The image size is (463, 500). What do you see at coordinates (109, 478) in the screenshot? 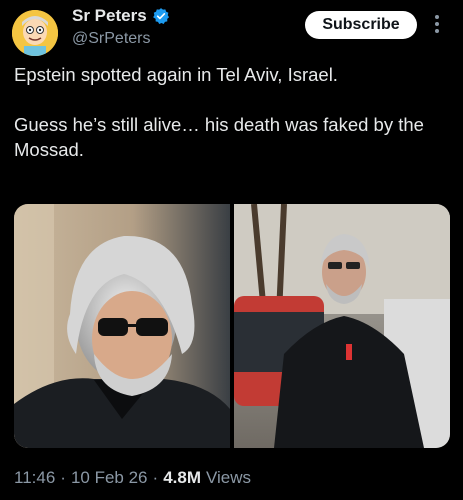
I see `tweet-date: 10 Feb 26` at bounding box center [109, 478].